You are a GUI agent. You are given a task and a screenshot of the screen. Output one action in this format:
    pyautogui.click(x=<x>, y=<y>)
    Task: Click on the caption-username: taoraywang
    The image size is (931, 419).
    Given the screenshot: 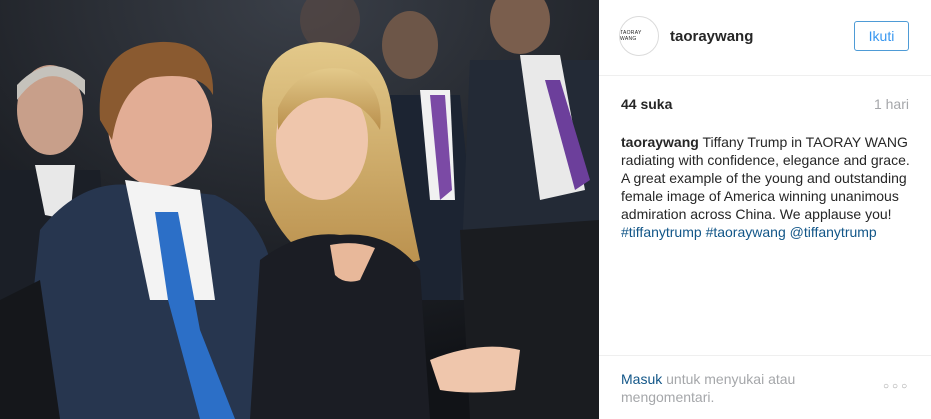 What is the action you would take?
    pyautogui.click(x=660, y=142)
    